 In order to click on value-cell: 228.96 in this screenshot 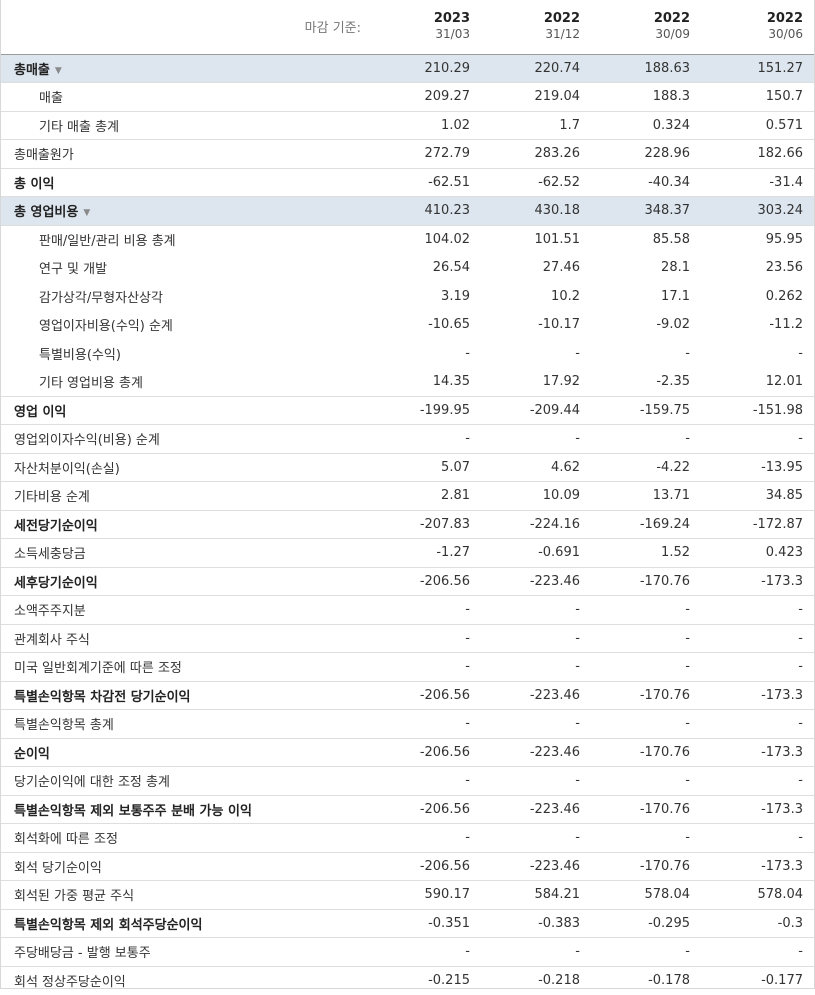, I will do `click(646, 154)`.